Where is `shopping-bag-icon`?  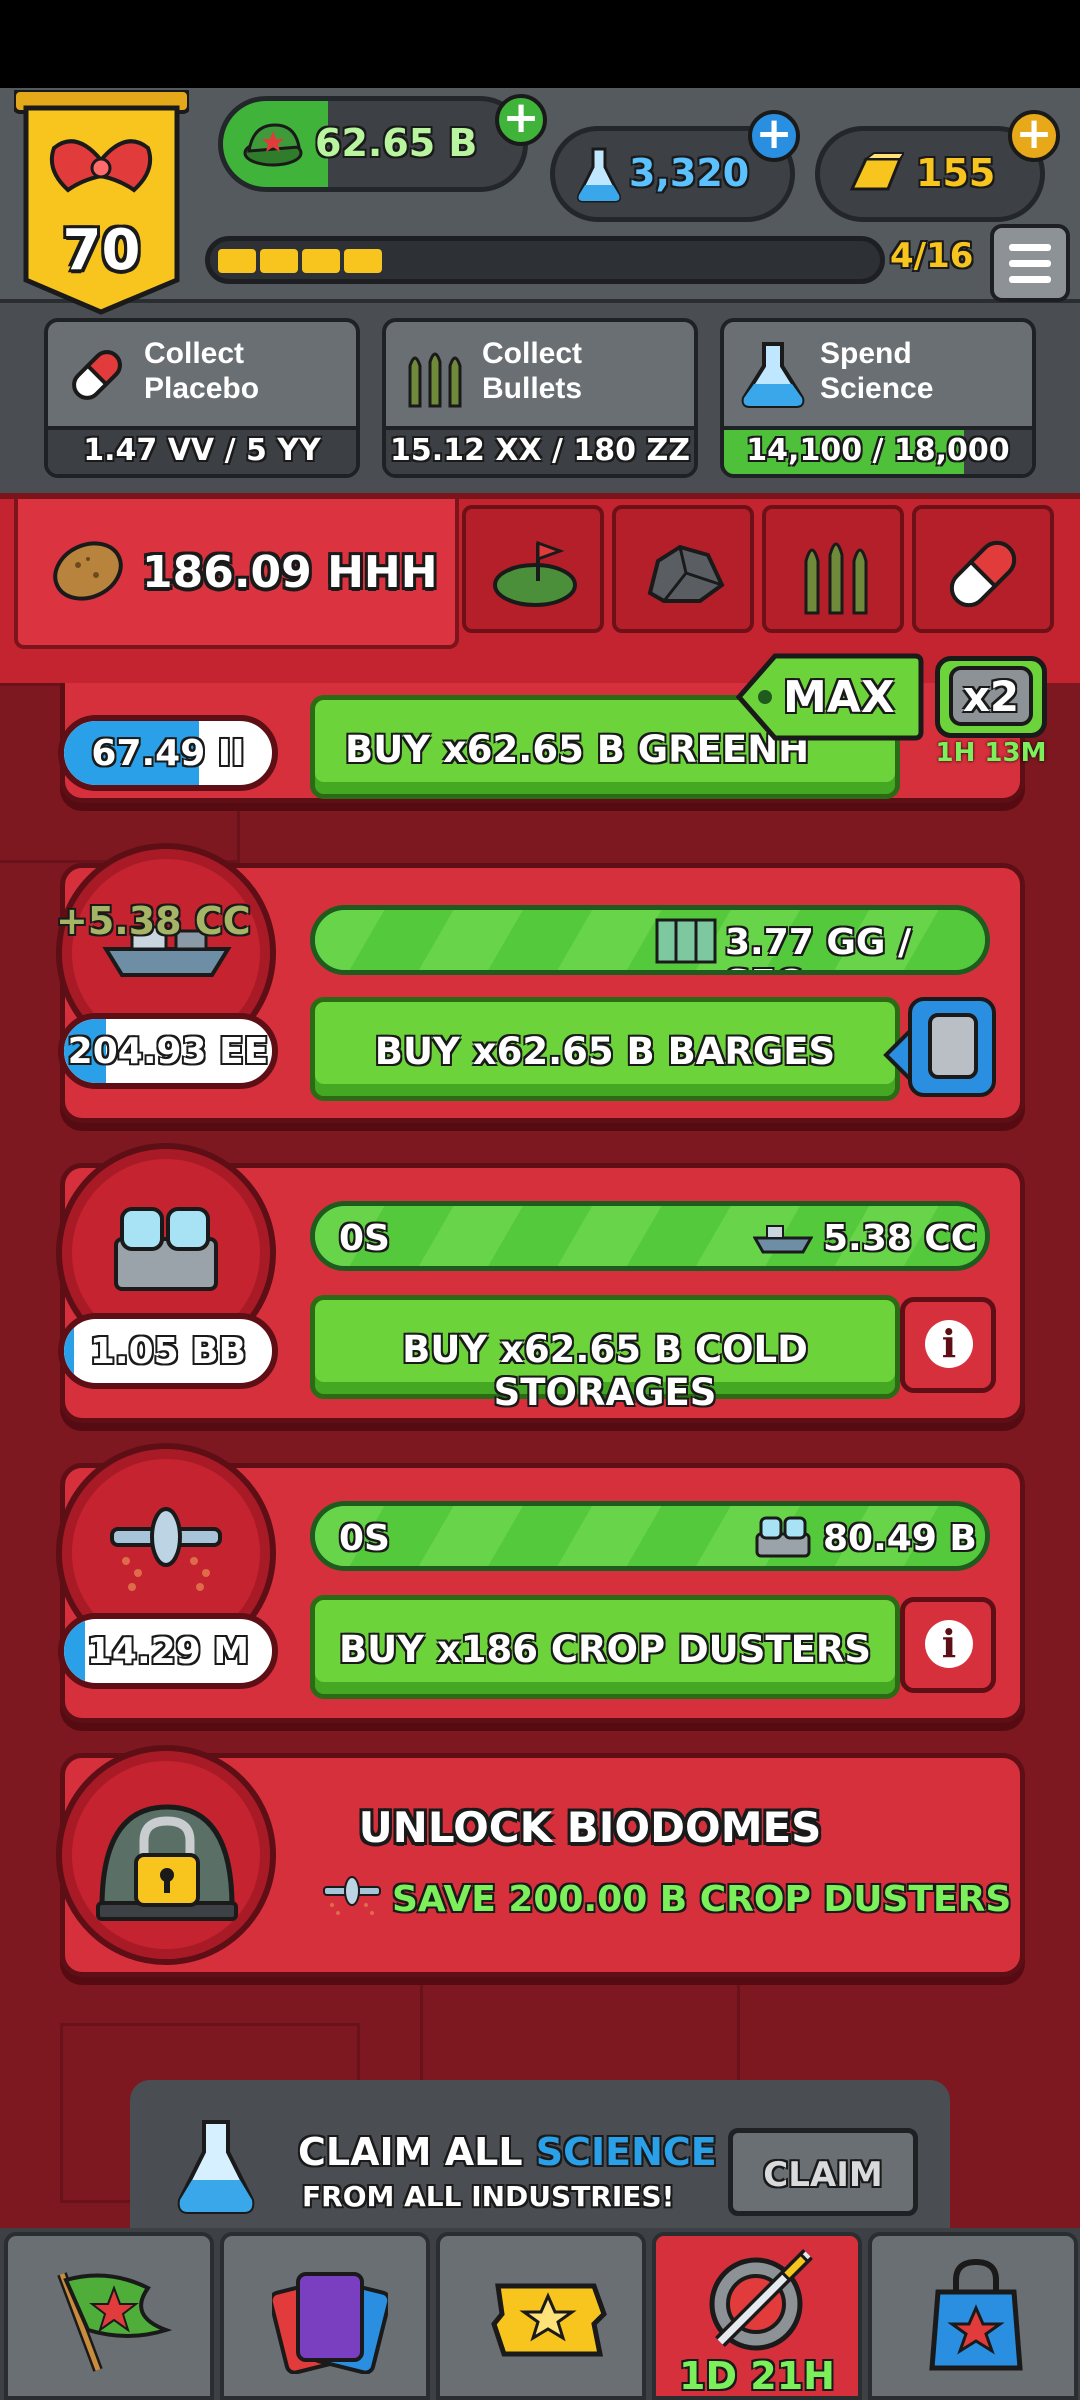
shopping-bag-icon is located at coordinates (976, 2314).